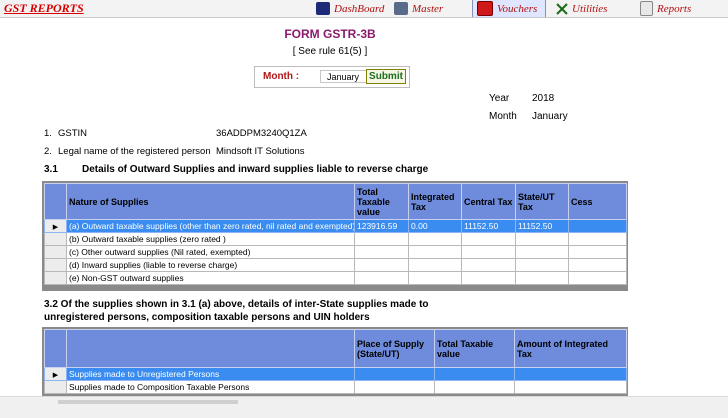 Image resolution: width=728 pixels, height=418 pixels. I want to click on cell-supply-type: Supplies made to Unregistered Persons, so click(210, 374).